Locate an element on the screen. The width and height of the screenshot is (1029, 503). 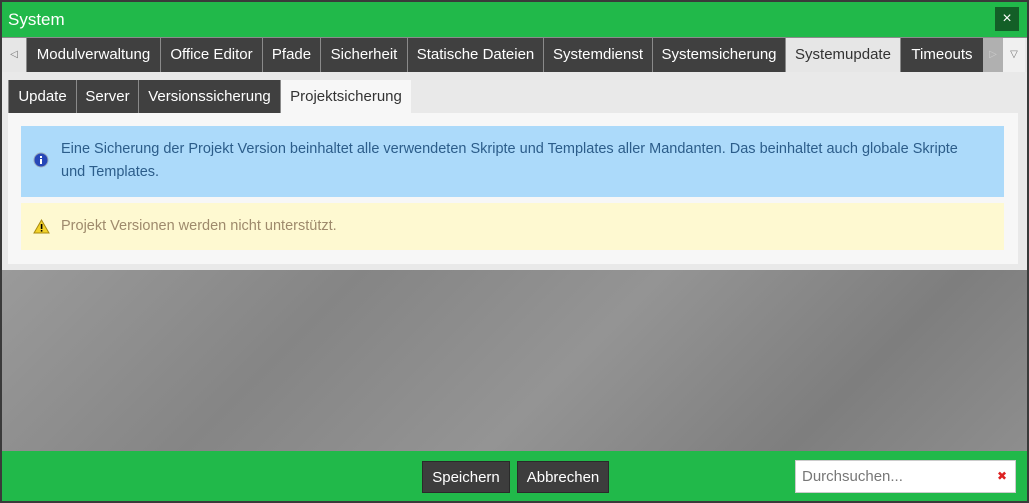
scroll-left-icon: ◁ is located at coordinates (14, 55).